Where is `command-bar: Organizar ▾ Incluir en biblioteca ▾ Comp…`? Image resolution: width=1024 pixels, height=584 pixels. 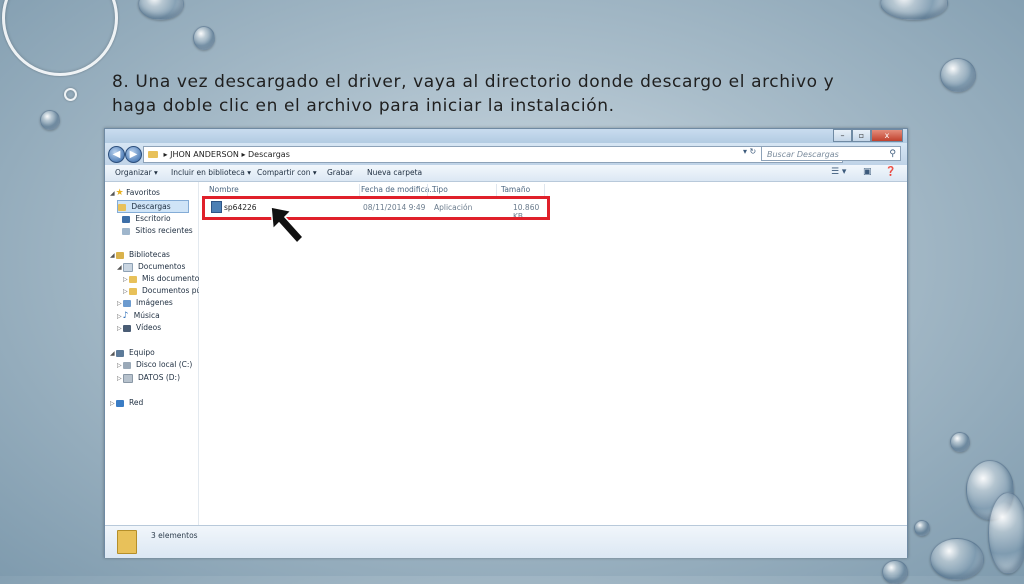
command-bar: Organizar ▾ Incluir en biblioteca ▾ Comp… is located at coordinates (506, 173).